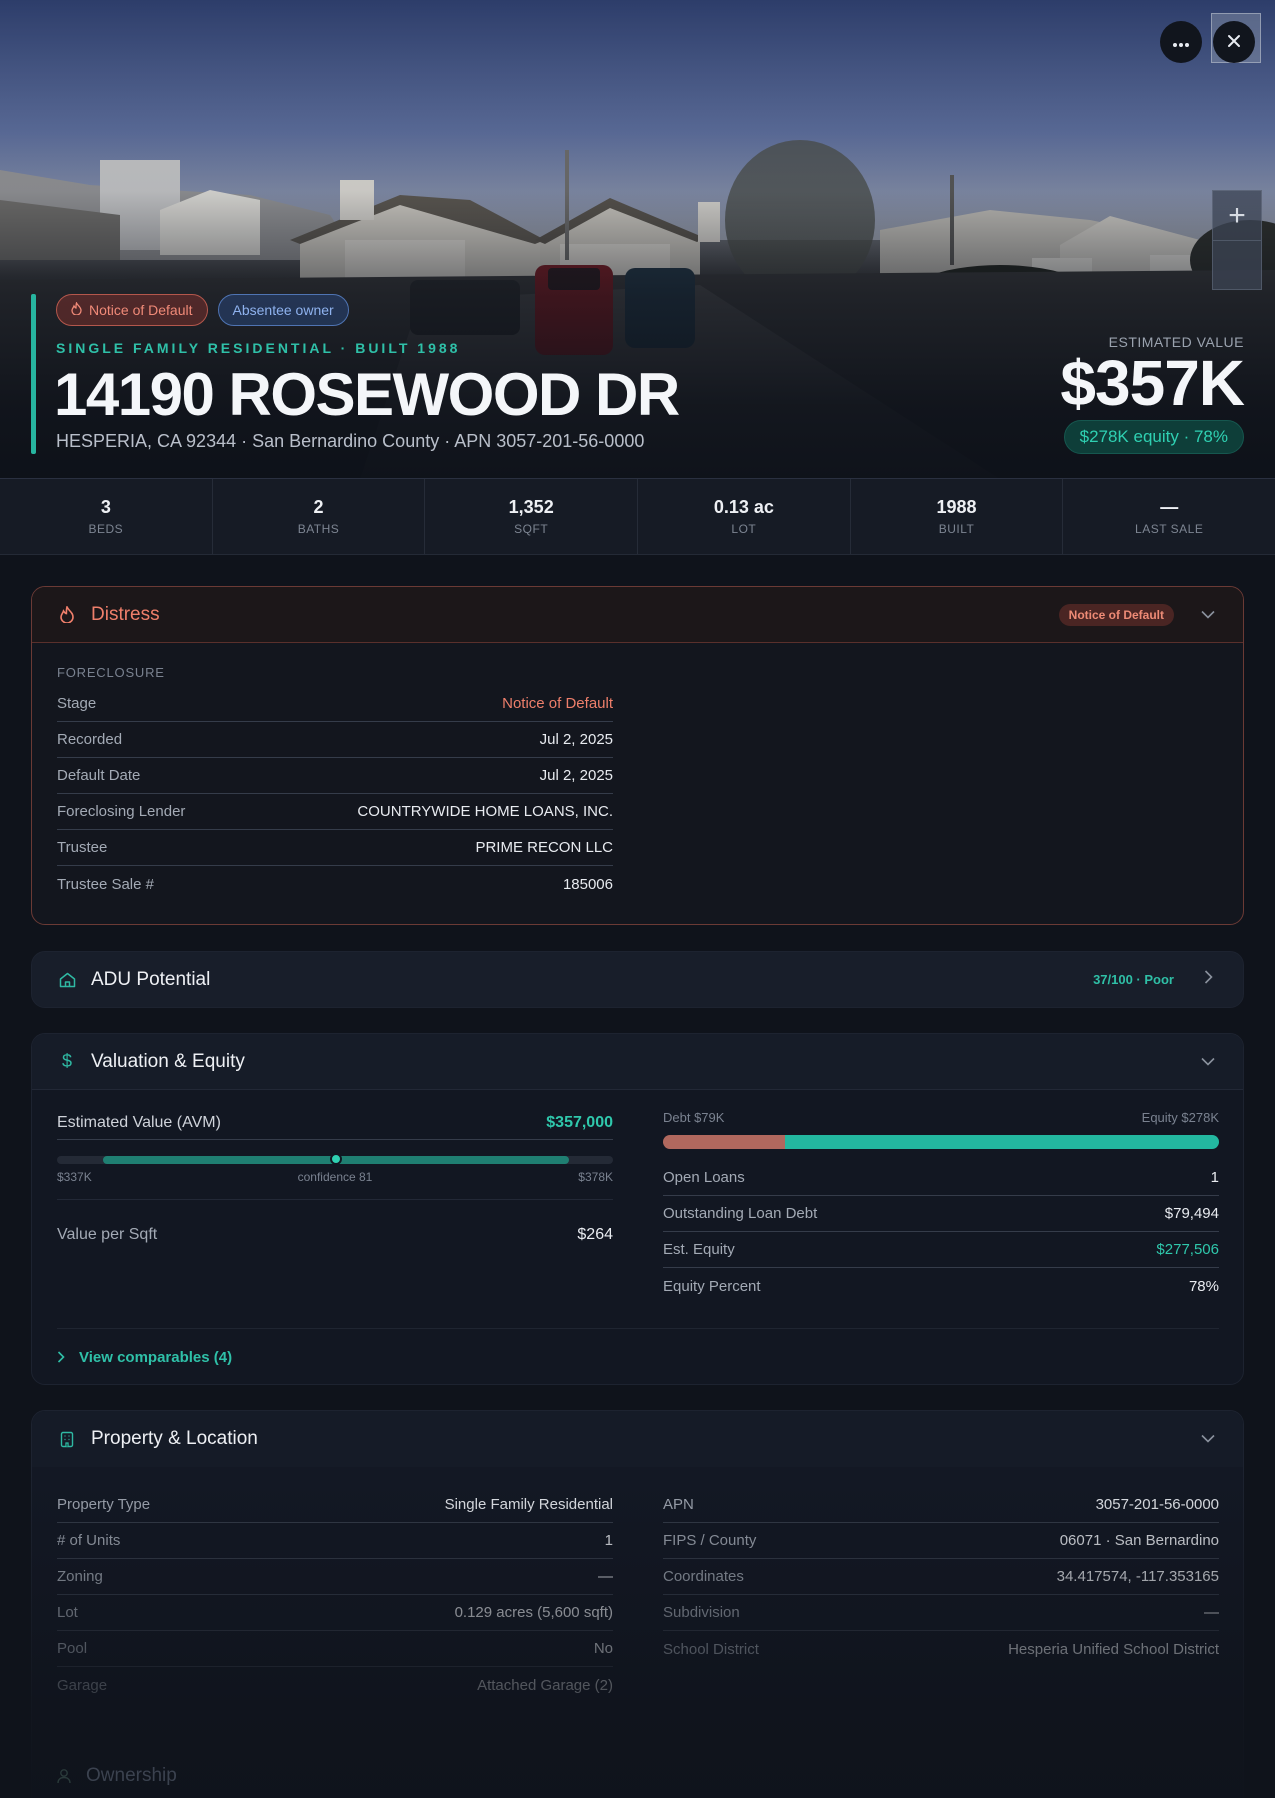  Describe the element at coordinates (1153, 437) in the screenshot. I see `equity-pill: $278K equity · 78%` at that location.